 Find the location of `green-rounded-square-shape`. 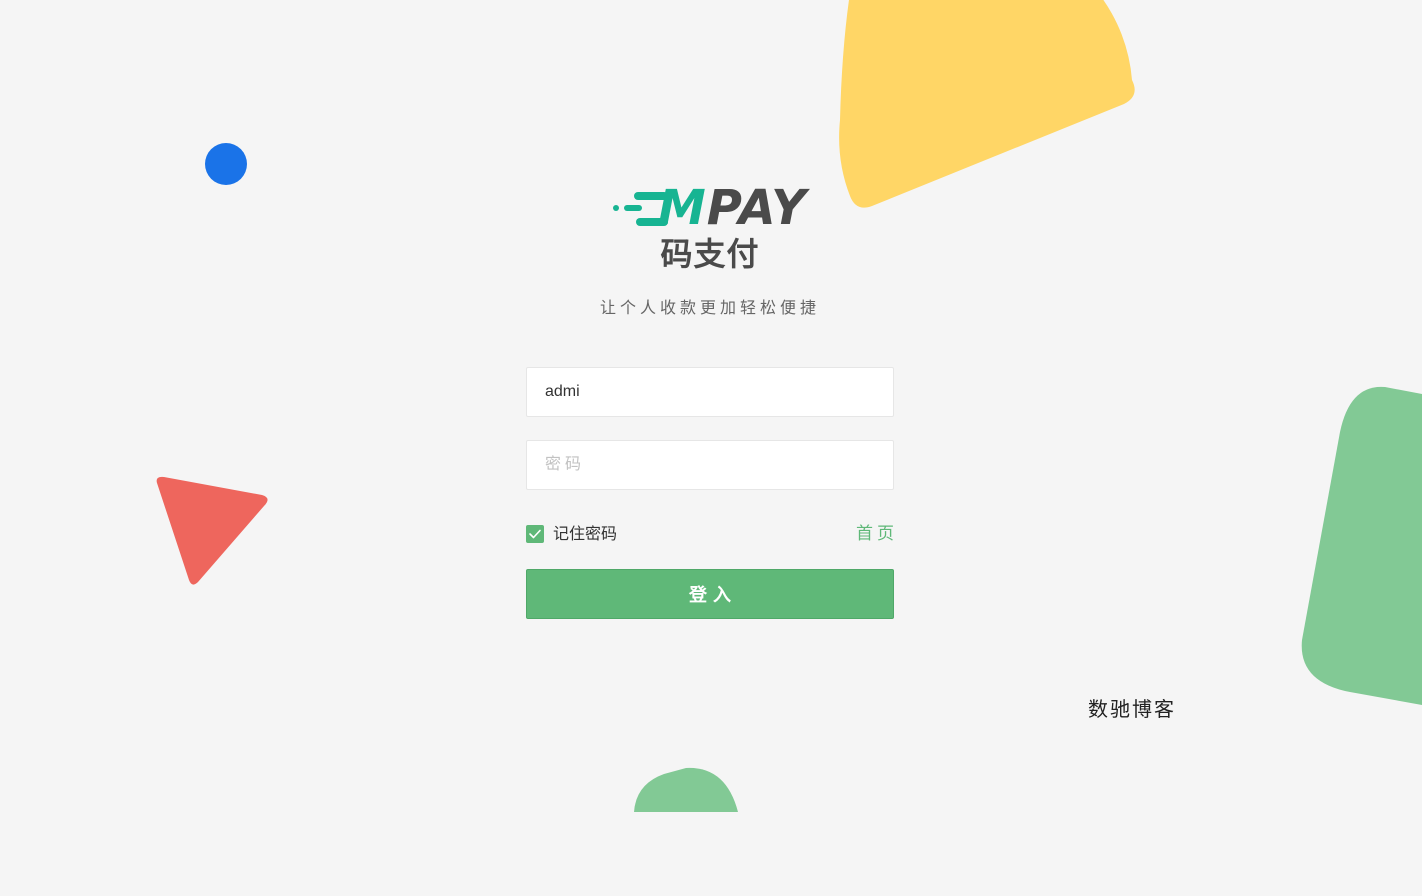

green-rounded-square-shape is located at coordinates (1361, 545).